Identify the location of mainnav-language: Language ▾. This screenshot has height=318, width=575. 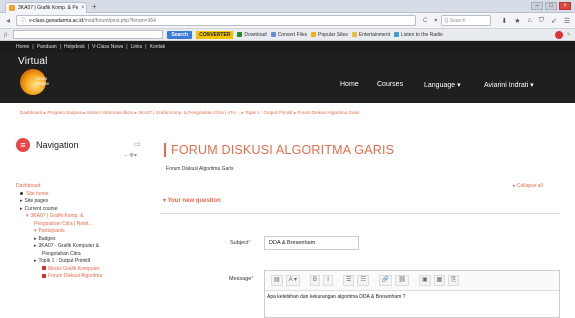
(442, 85).